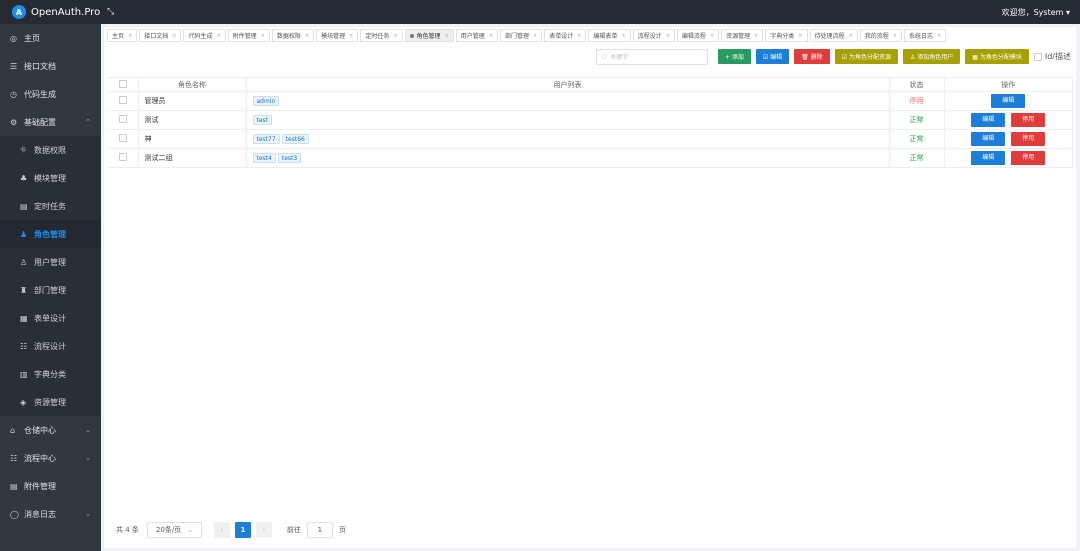 This screenshot has height=551, width=1080. What do you see at coordinates (1036, 12) in the screenshot?
I see `user-menu: 欢迎您，System ▾` at bounding box center [1036, 12].